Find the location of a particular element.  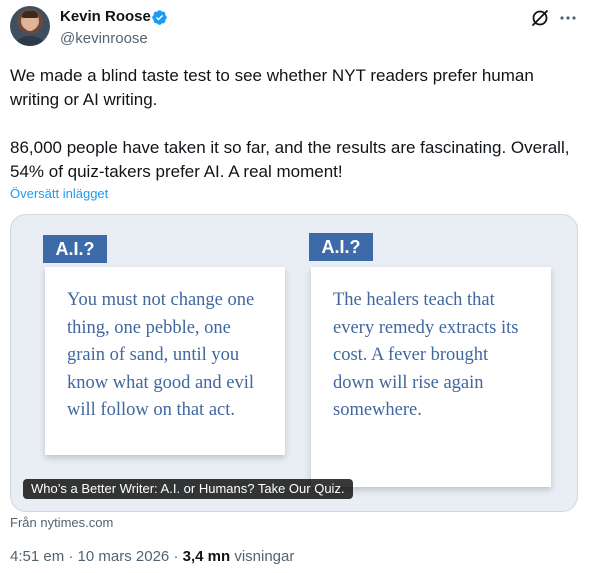

views-label: visningar is located at coordinates (264, 556).